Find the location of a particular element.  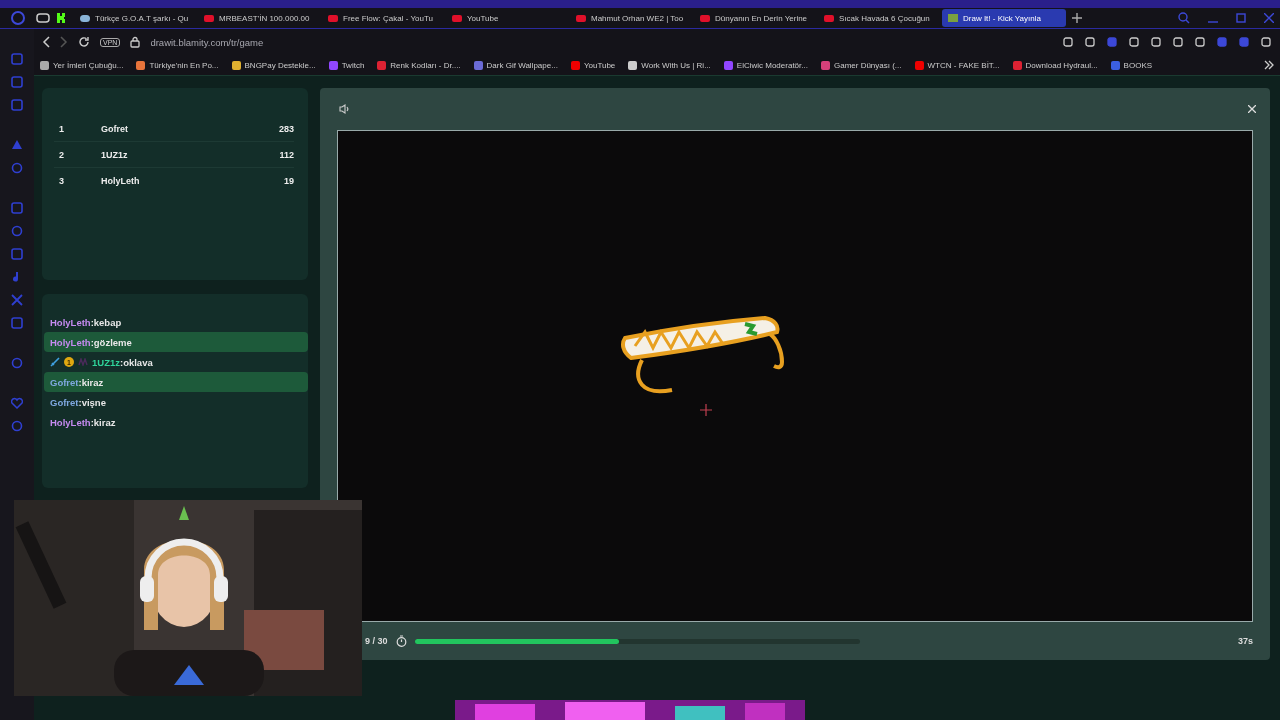

chat-message: Gofret:vişne is located at coordinates (78, 402).